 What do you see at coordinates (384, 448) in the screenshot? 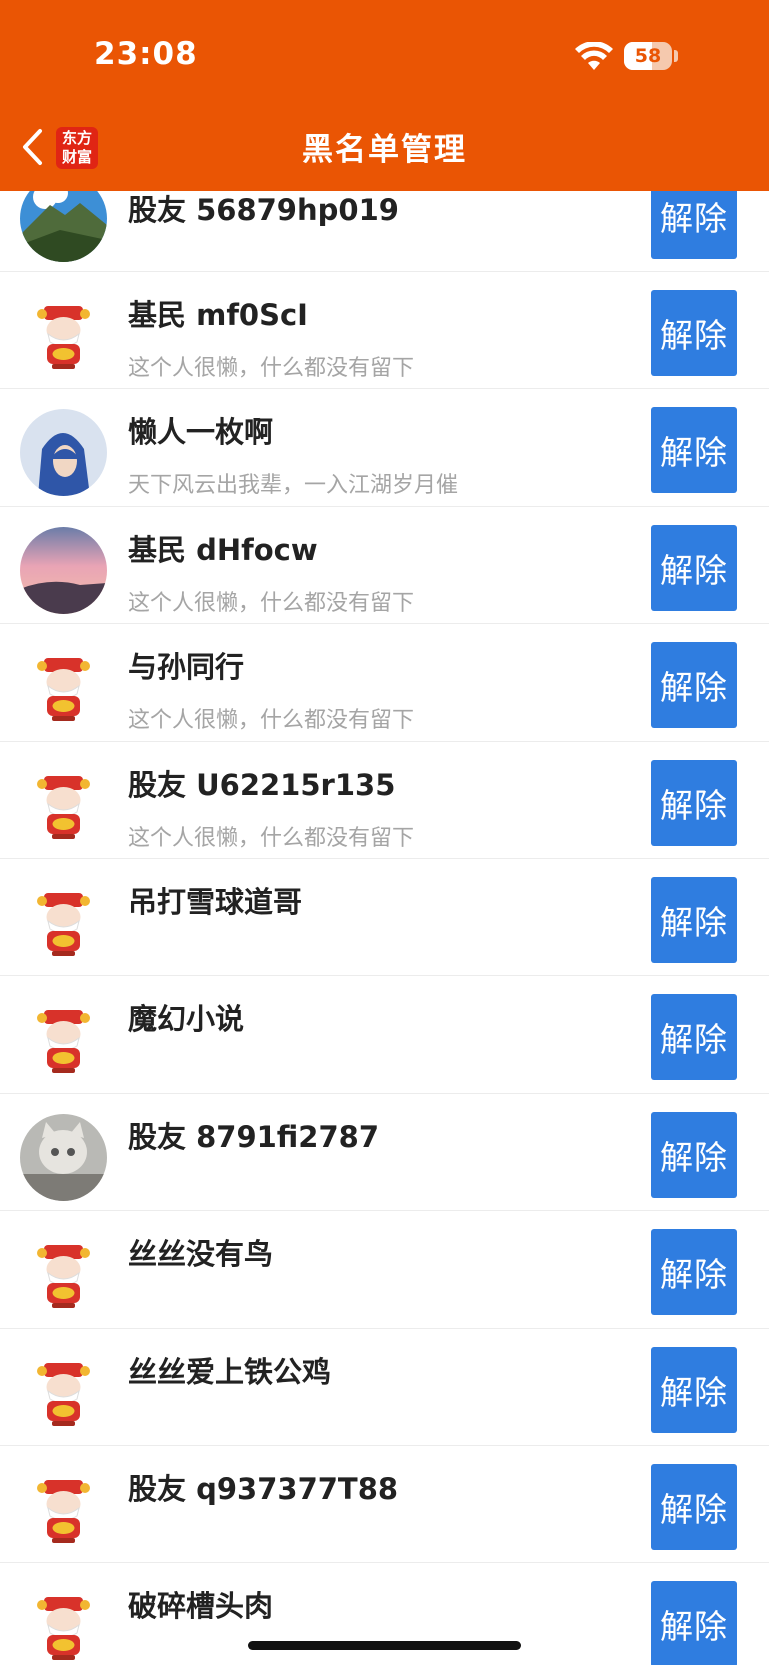
I see `blacklist-row: 懒人一枚啊天下风云出我辈，一入江湖岁月催 解除` at bounding box center [384, 448].